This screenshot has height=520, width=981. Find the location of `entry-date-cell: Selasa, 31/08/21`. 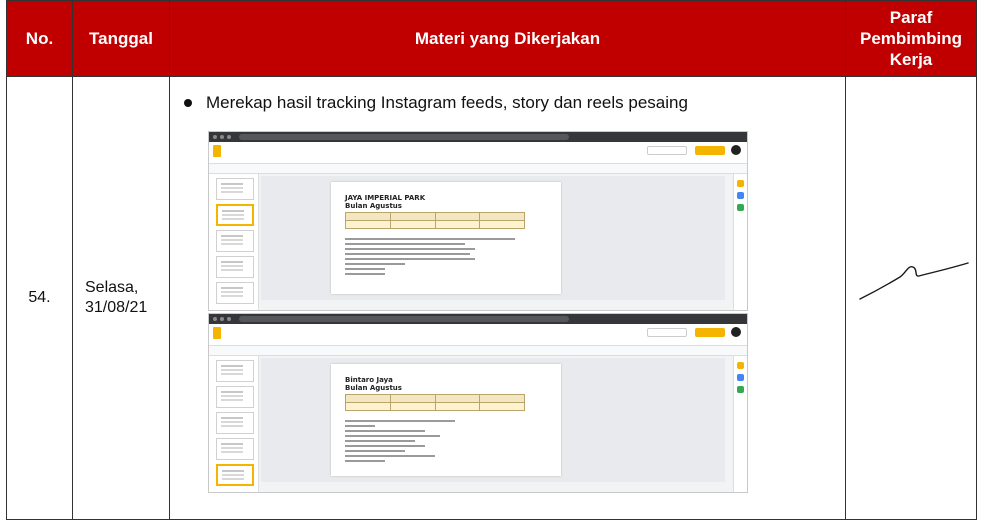

entry-date-cell: Selasa, 31/08/21 is located at coordinates (121, 298).